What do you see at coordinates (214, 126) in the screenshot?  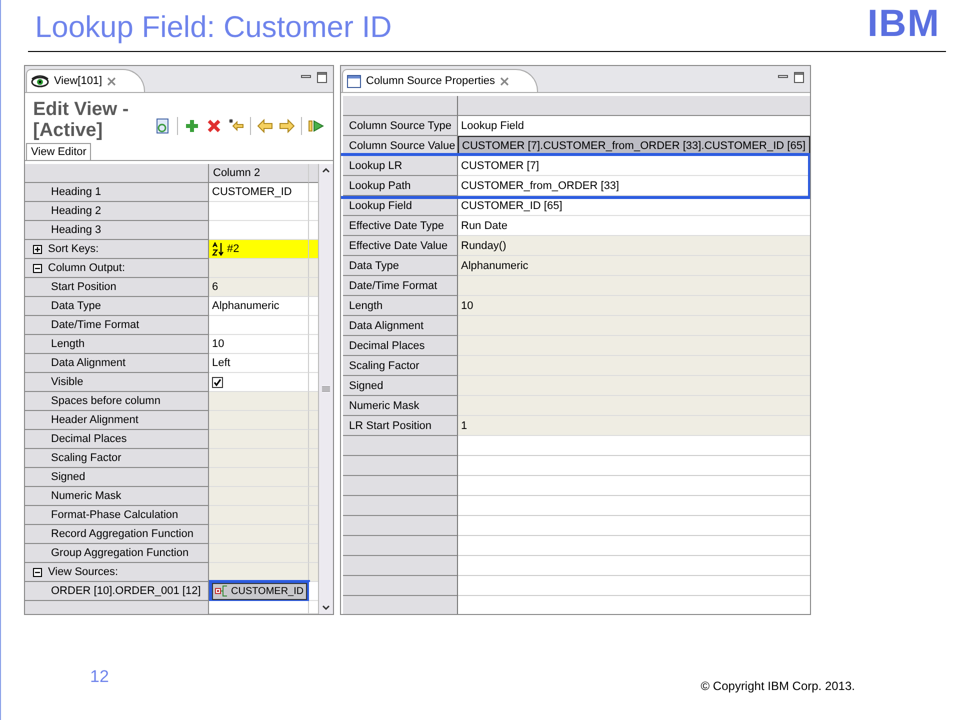 I see `cross-icon` at bounding box center [214, 126].